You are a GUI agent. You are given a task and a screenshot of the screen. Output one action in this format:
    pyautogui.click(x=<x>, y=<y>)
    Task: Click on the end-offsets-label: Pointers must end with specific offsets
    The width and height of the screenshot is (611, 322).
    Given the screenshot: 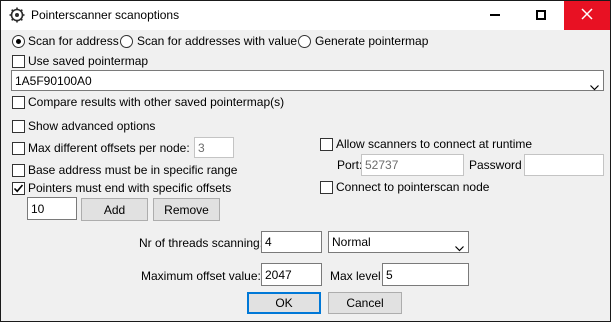 What is the action you would take?
    pyautogui.click(x=129, y=188)
    